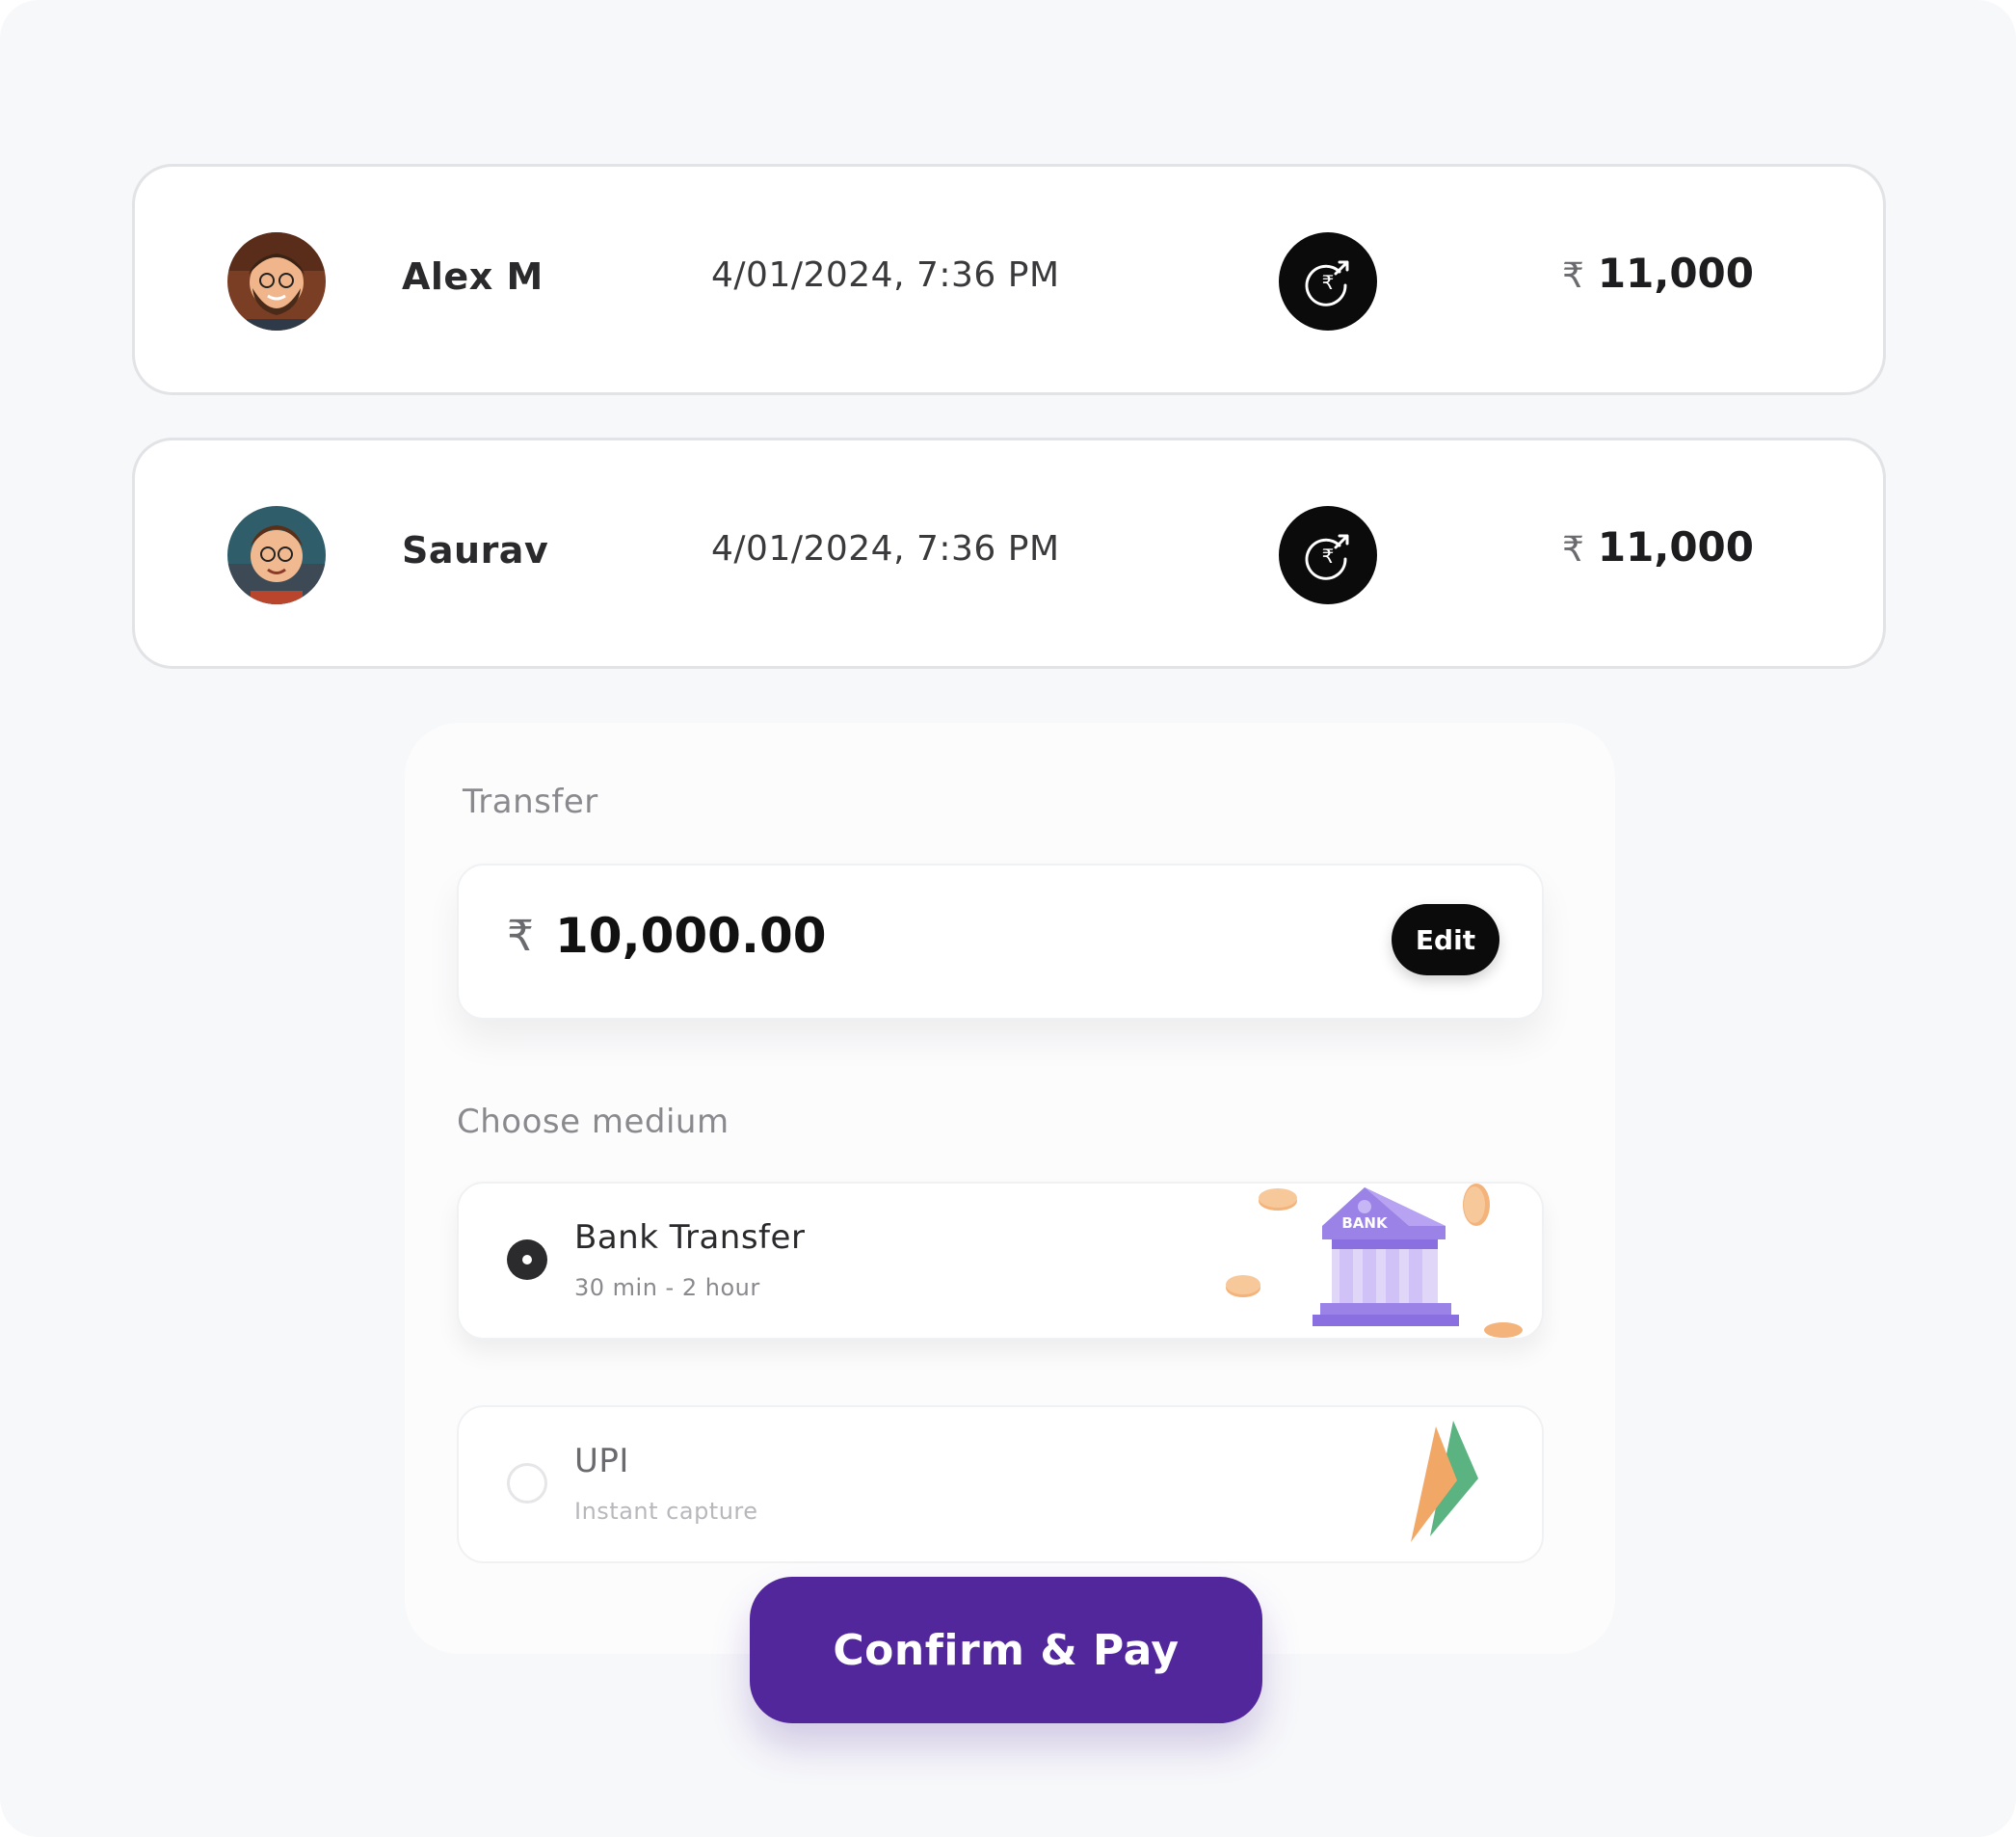 The width and height of the screenshot is (2016, 1837). What do you see at coordinates (1000, 942) in the screenshot?
I see `transfer-amount-field: ₹ 10,000.00 Edit` at bounding box center [1000, 942].